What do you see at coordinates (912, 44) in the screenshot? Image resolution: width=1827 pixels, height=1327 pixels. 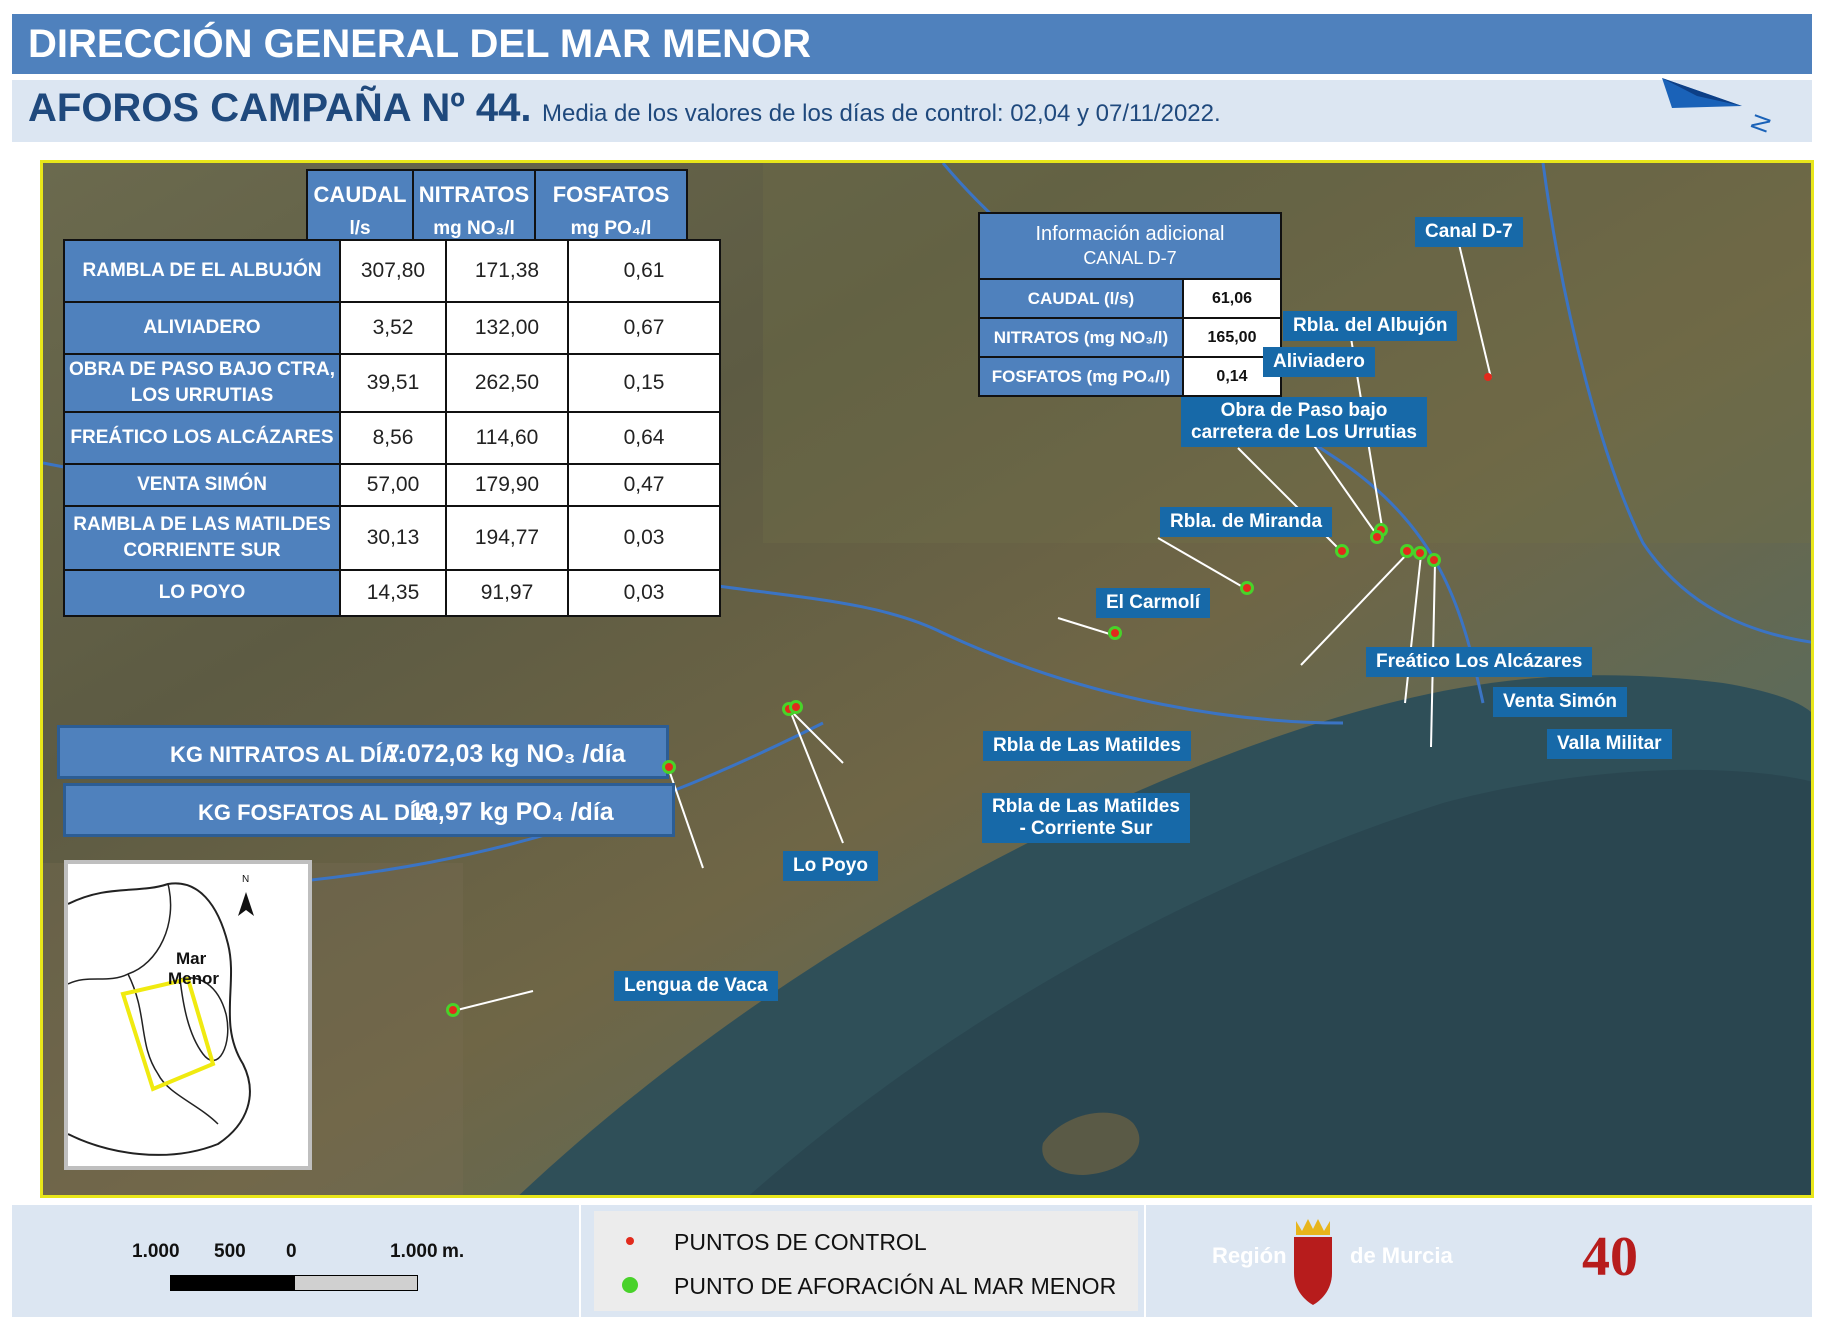 I see `header-bar: DIRECCIÓN GENERAL DEL MAR MENOR` at bounding box center [912, 44].